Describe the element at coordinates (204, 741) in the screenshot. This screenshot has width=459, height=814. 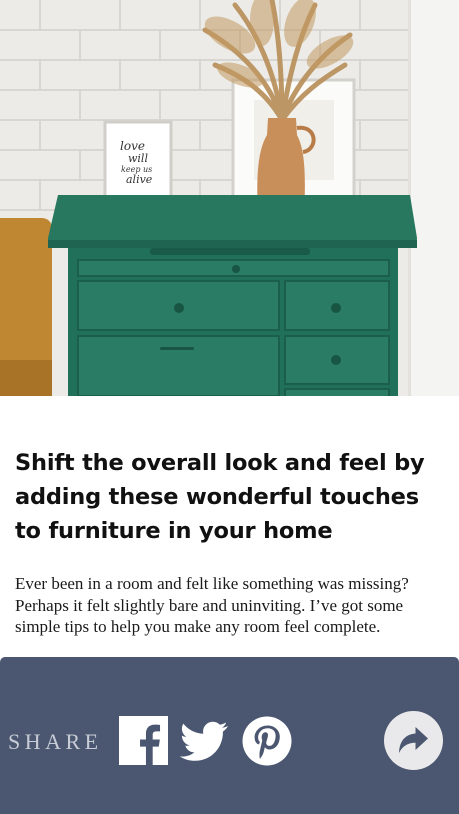
I see `twitter-icon` at that location.